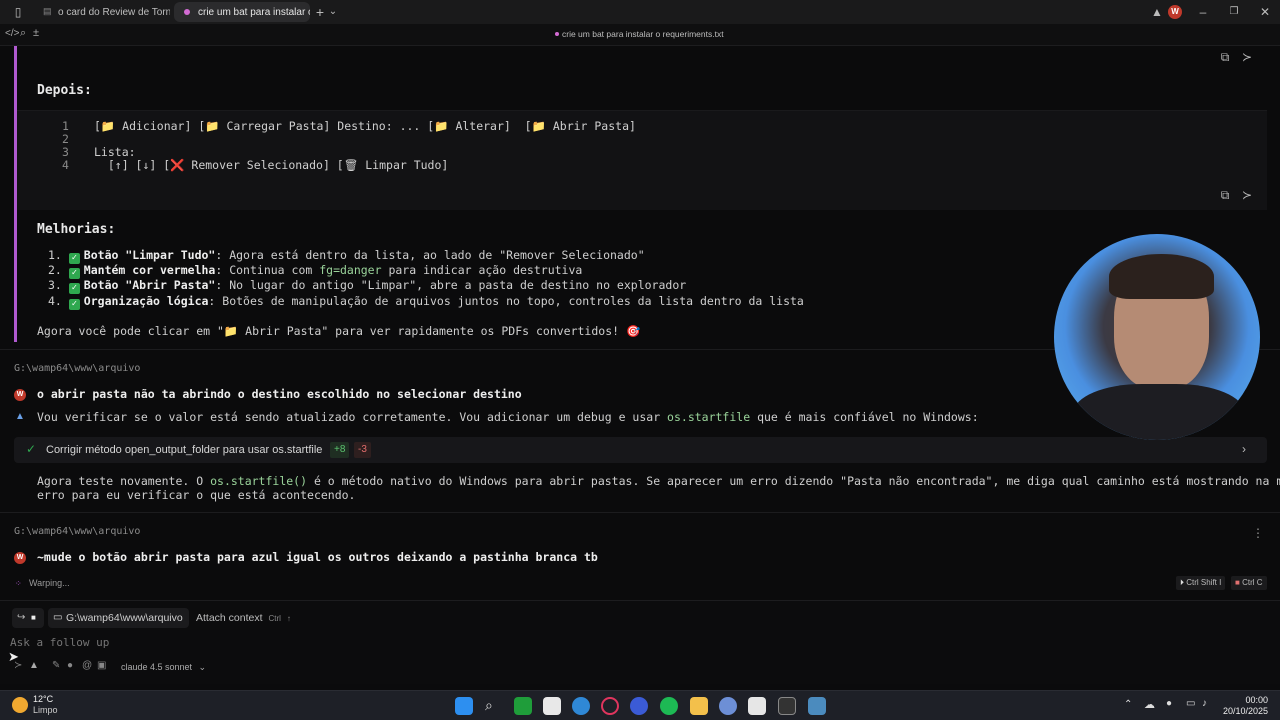 This screenshot has width=1280, height=720. Describe the element at coordinates (18, 665) in the screenshot. I see `terminal-mode-icon: ≻` at that location.